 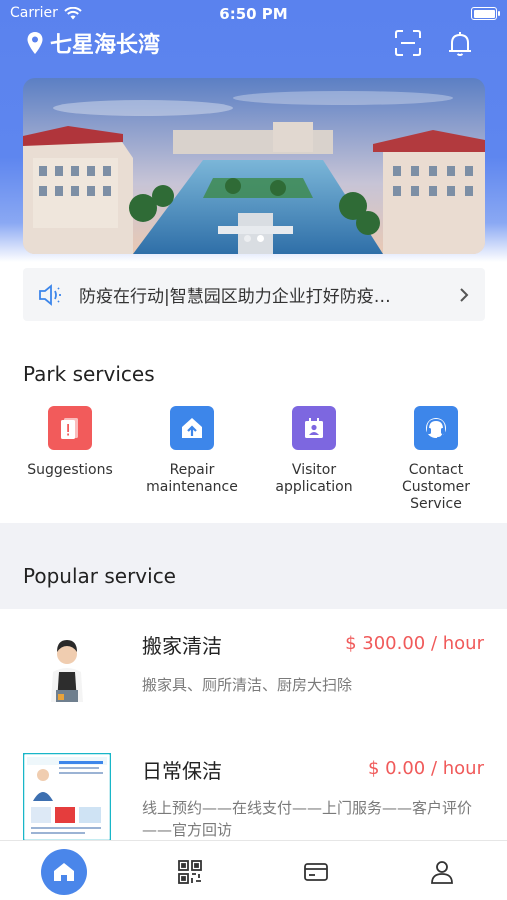 What do you see at coordinates (182, 771) in the screenshot?
I see `service-title: 日常保洁` at bounding box center [182, 771].